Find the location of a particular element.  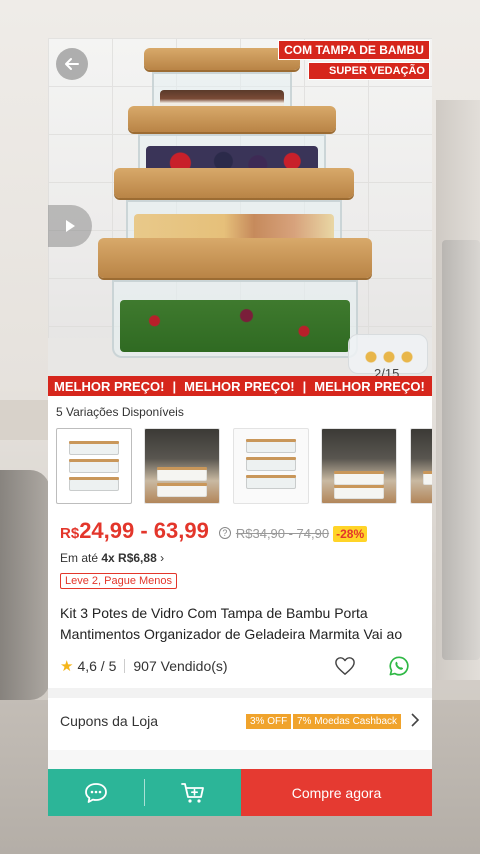

variation-thumbnails is located at coordinates (244, 467).